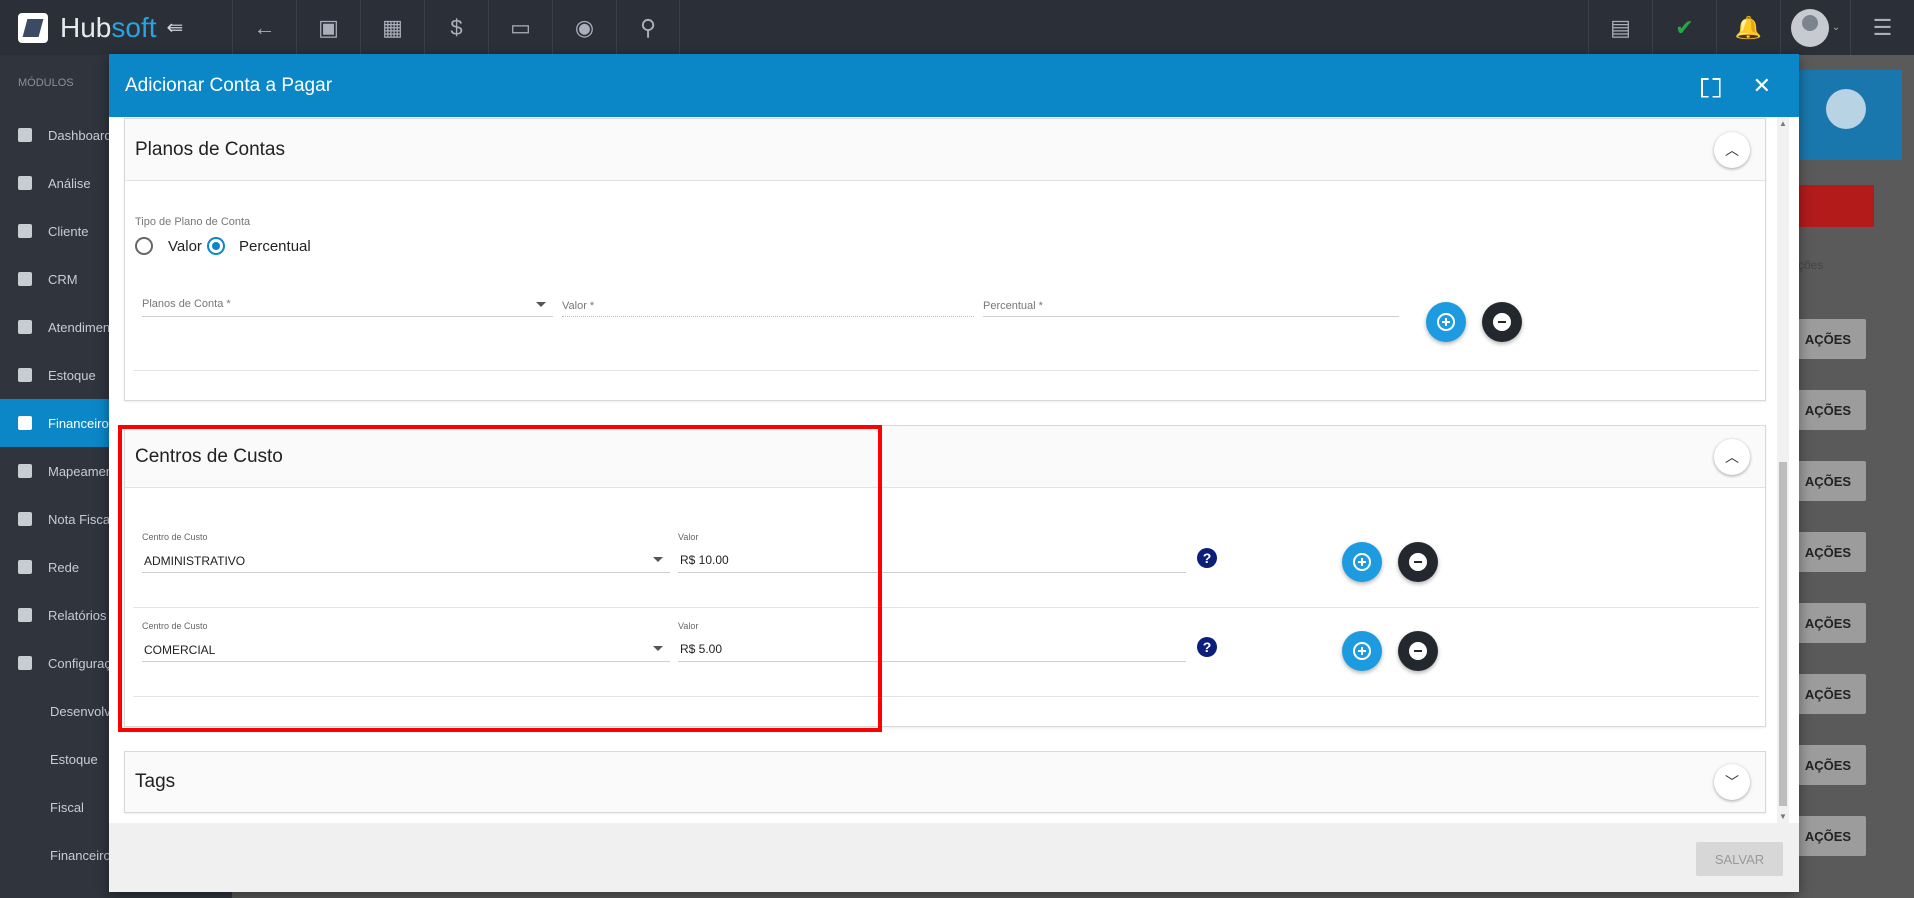 This screenshot has height=898, width=1914. I want to click on sidebar-item-label: Dashboard, so click(80, 135).